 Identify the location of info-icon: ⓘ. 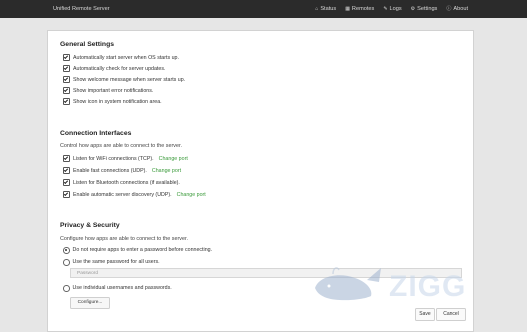
(449, 8).